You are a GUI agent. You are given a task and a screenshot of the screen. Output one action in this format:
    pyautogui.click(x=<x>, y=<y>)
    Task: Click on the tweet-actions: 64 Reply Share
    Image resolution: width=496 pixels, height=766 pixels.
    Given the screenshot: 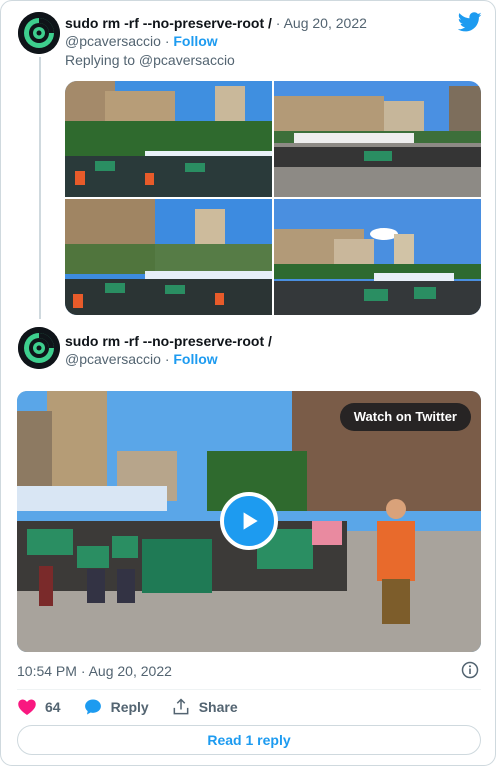 What is the action you would take?
    pyautogui.click(x=138, y=707)
    